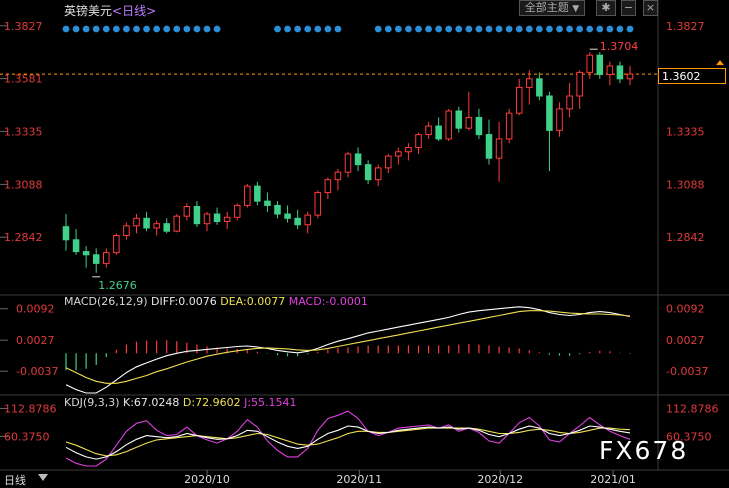 The width and height of the screenshot is (729, 488). I want to click on y-tick-label-left: 1.3088, so click(23, 184).